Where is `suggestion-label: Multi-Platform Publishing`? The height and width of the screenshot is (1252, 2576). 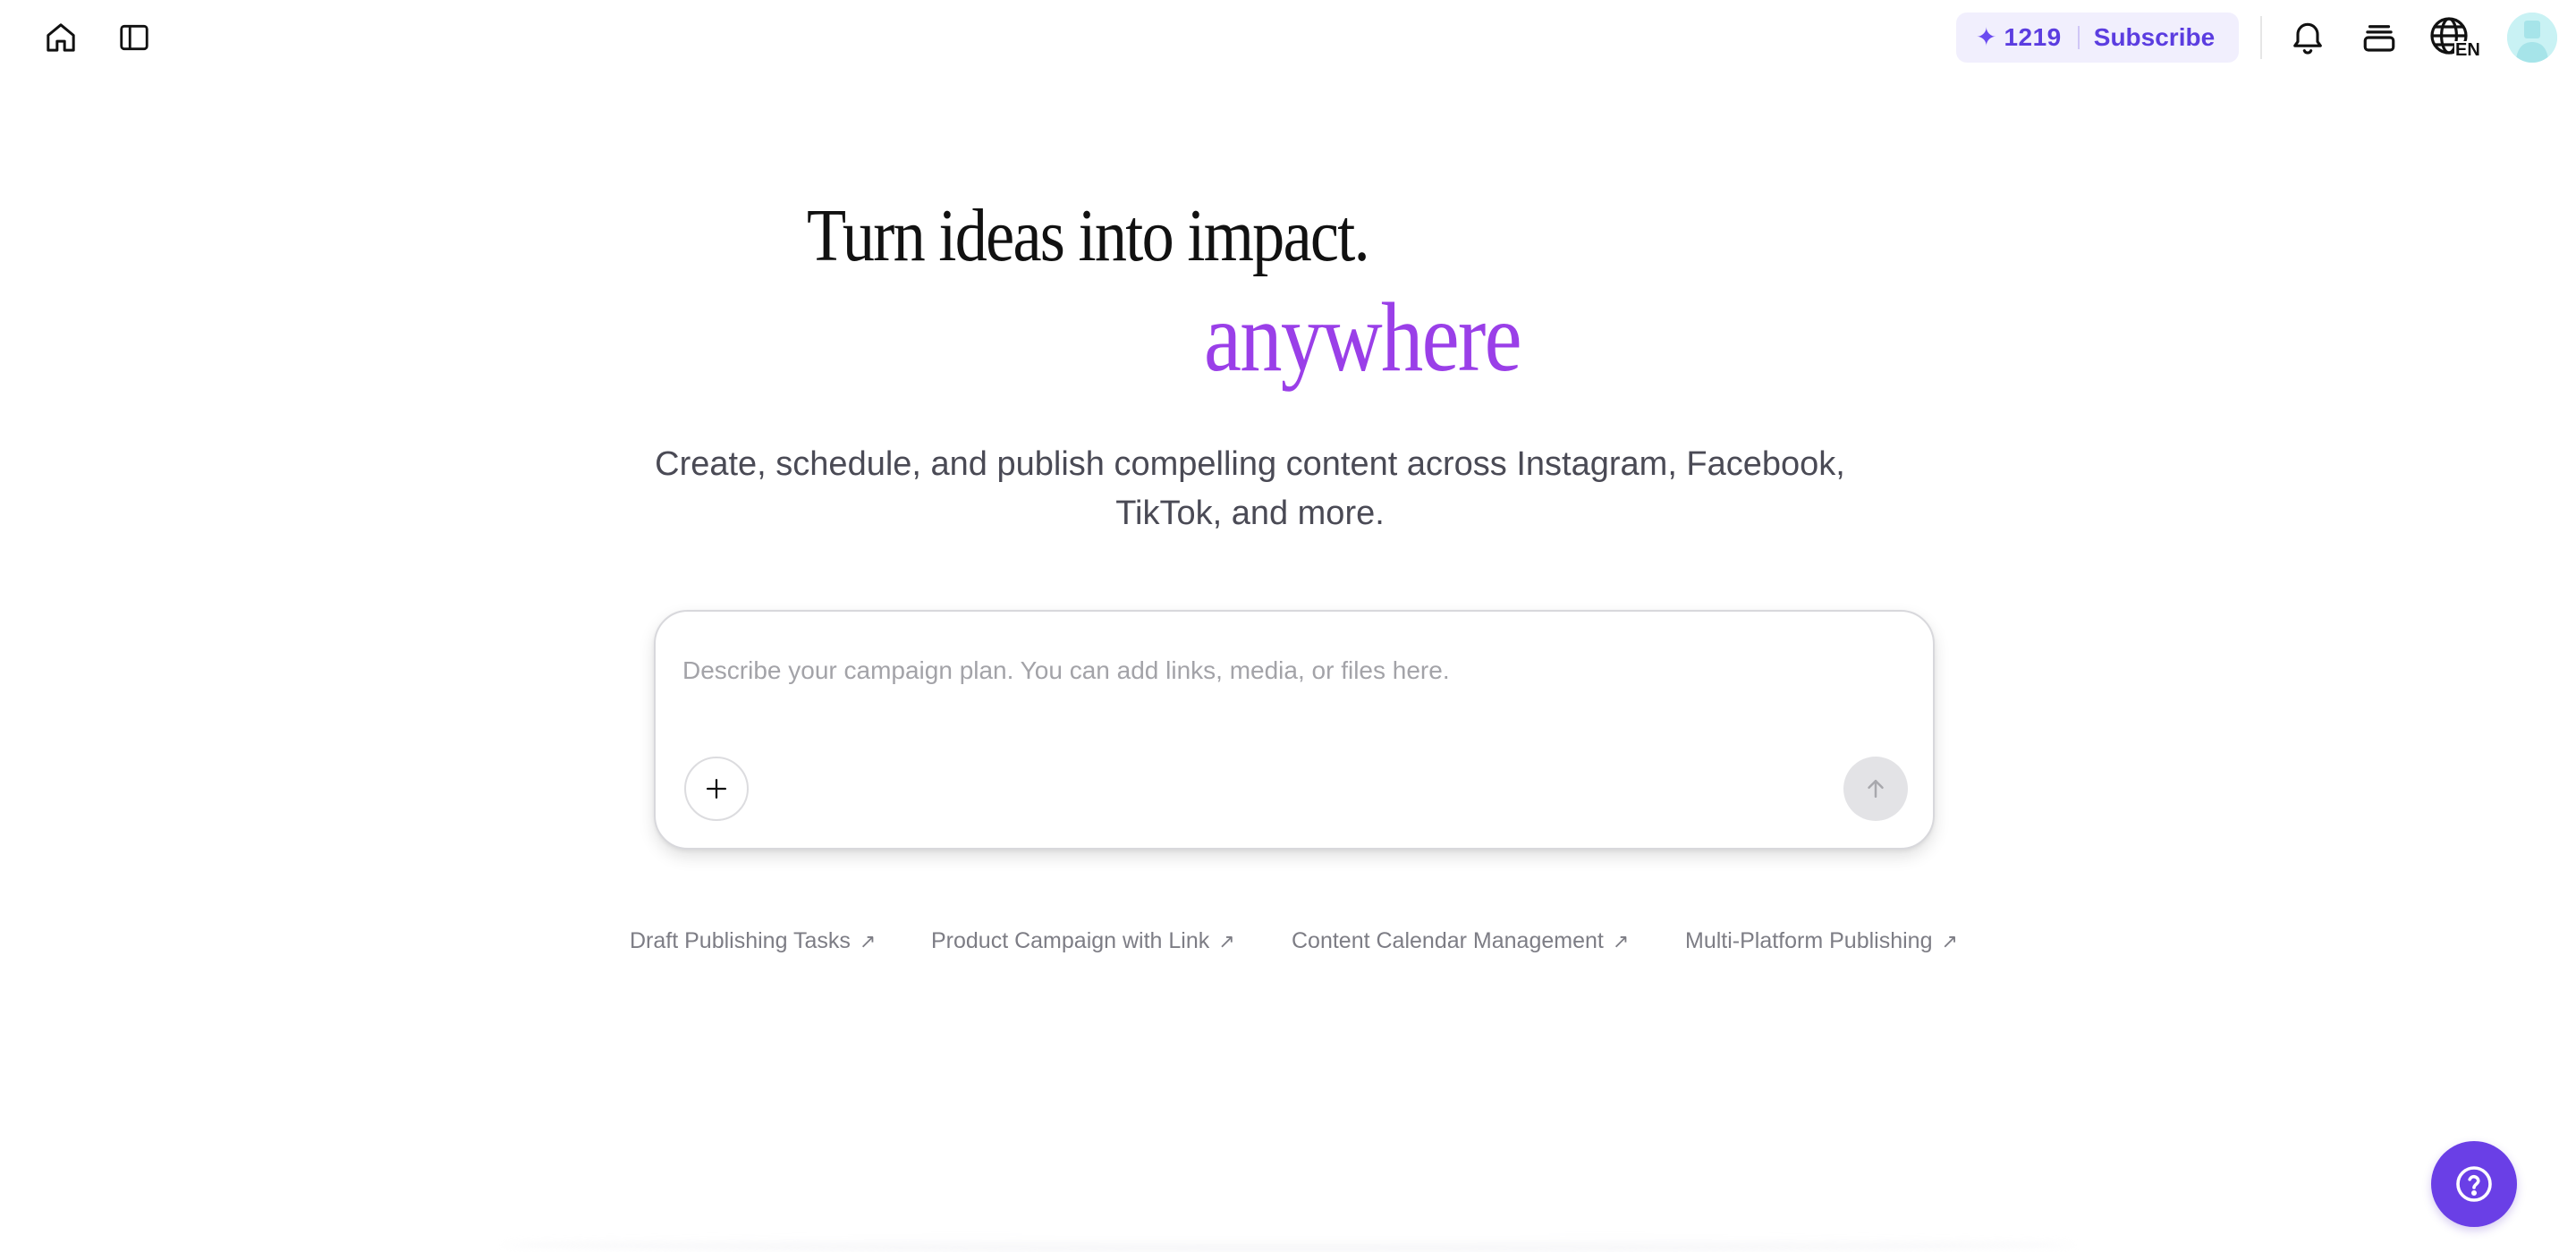
suggestion-label: Multi-Platform Publishing is located at coordinates (1809, 941).